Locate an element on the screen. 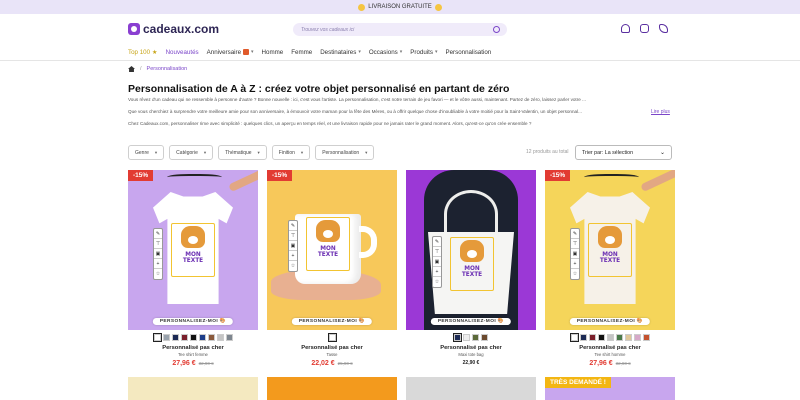 This screenshot has width=800, height=400. personalize-label: PERSONNALISEZ-MOI is located at coordinates (189, 321).